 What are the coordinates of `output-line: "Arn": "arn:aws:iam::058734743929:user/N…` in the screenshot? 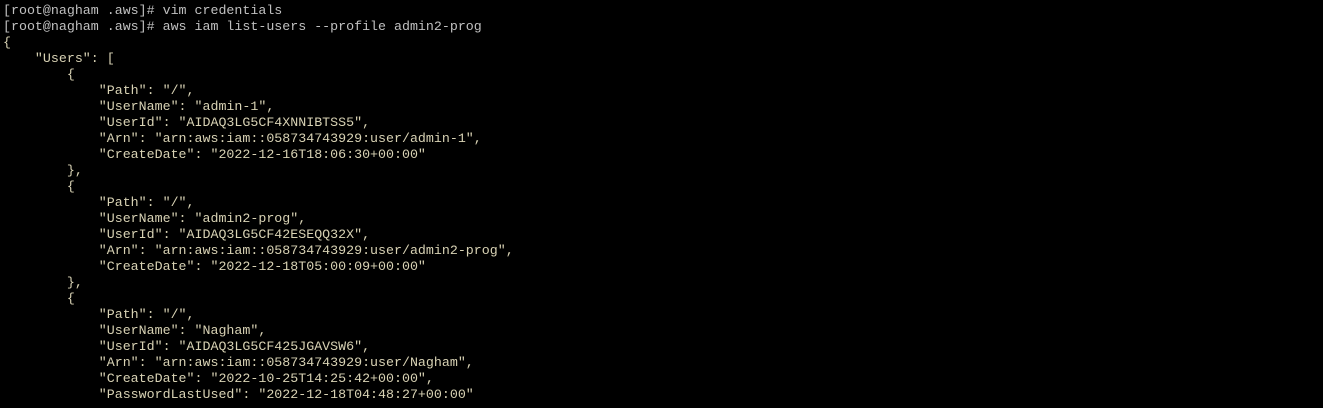 It's located at (238, 362).